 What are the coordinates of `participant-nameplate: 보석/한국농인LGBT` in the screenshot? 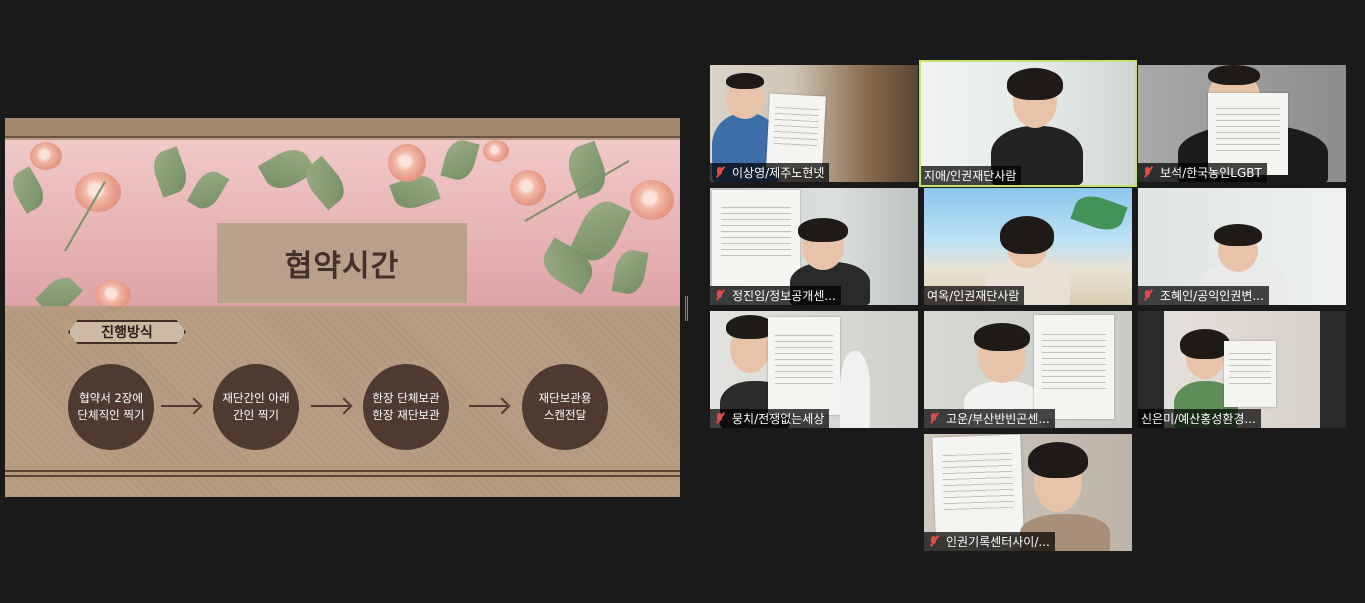 It's located at (1202, 172).